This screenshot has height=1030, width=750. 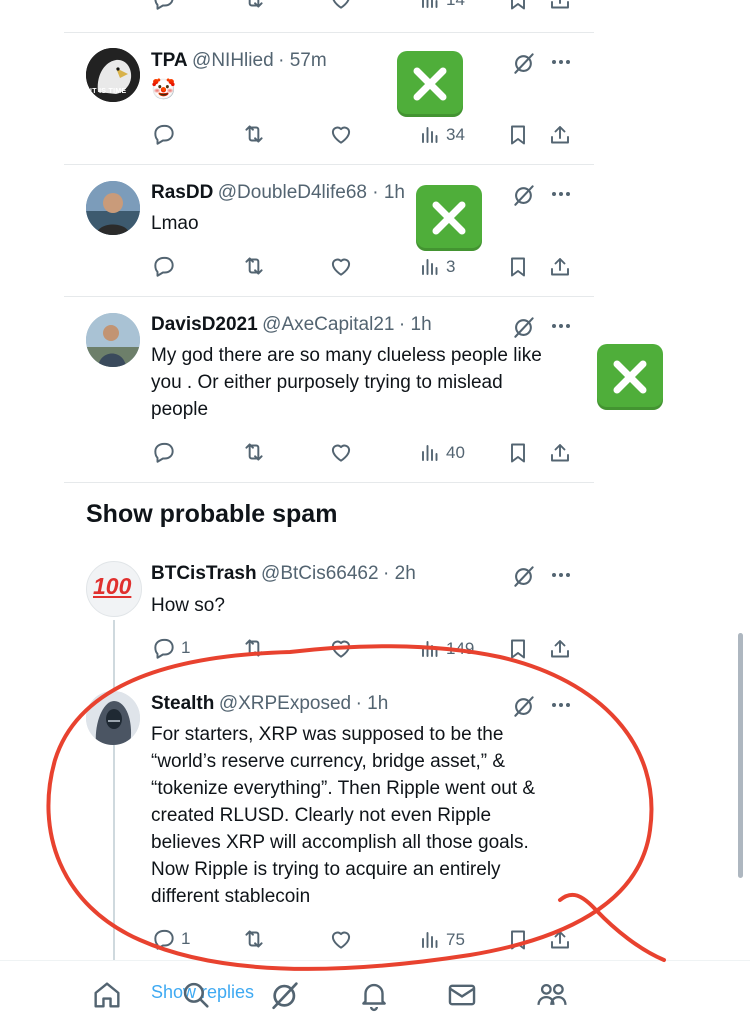 I want to click on tweet-text: Lmao, so click(x=175, y=223).